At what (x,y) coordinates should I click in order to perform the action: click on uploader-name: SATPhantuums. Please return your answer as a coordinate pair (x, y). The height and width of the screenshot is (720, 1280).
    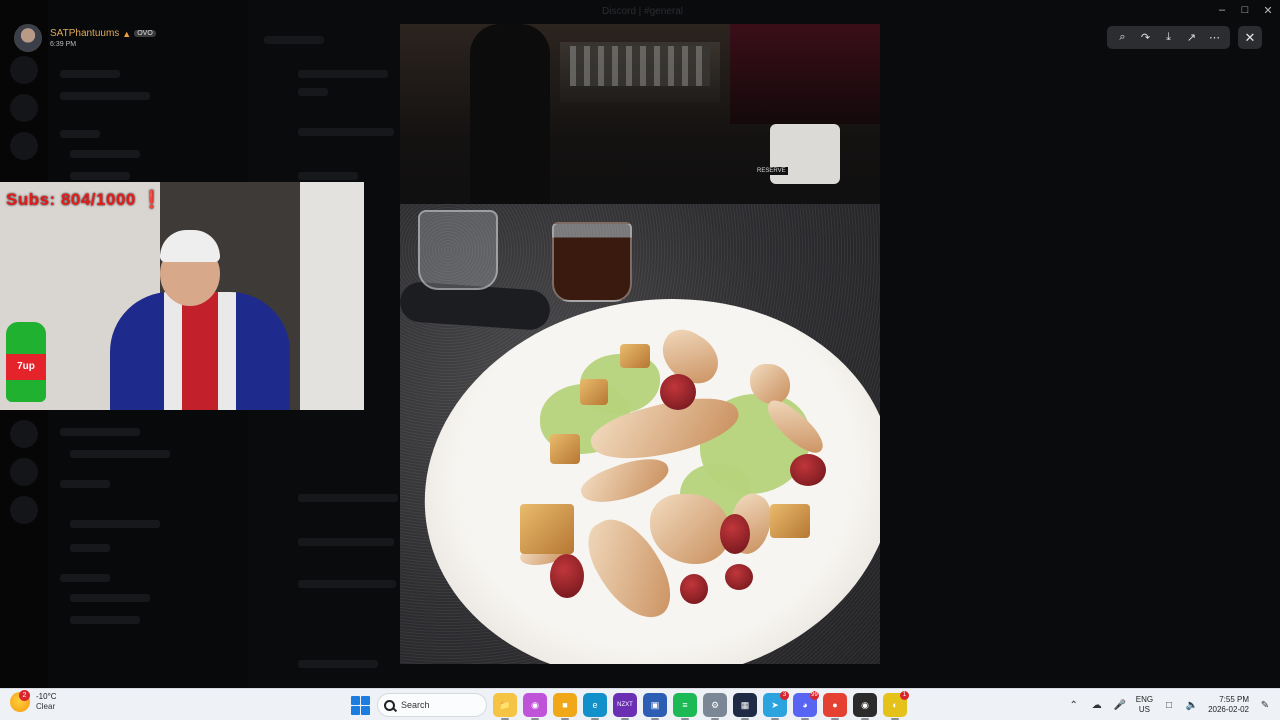
    Looking at the image, I should click on (84, 33).